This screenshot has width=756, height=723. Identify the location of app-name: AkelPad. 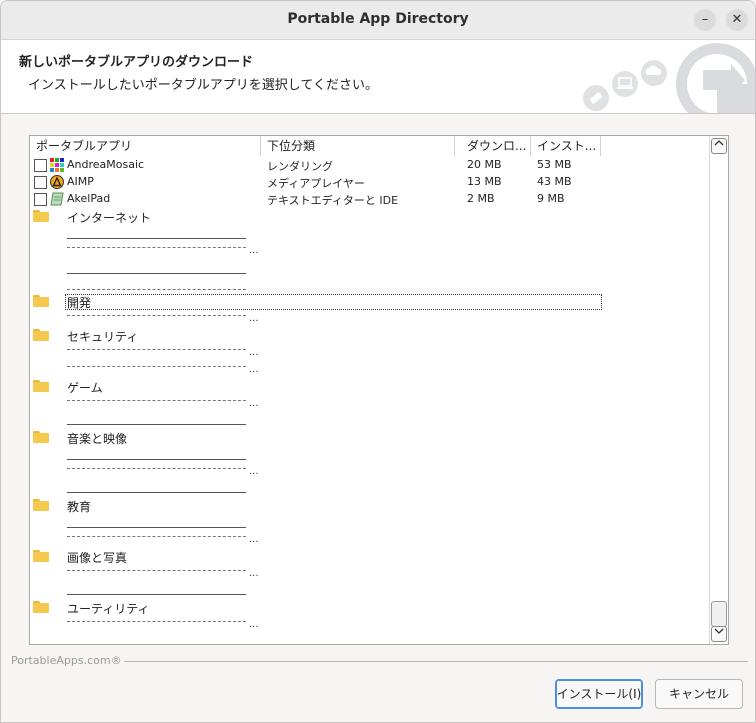
(89, 198).